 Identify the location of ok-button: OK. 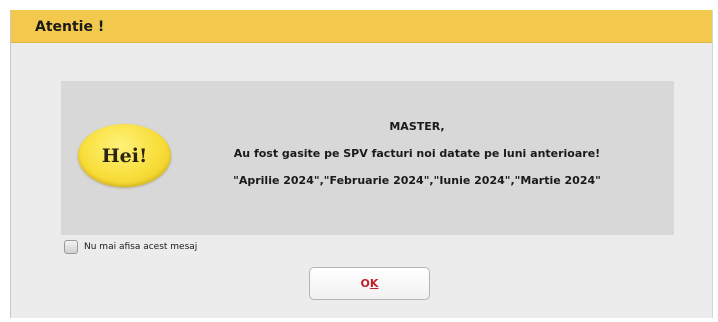
(369, 283).